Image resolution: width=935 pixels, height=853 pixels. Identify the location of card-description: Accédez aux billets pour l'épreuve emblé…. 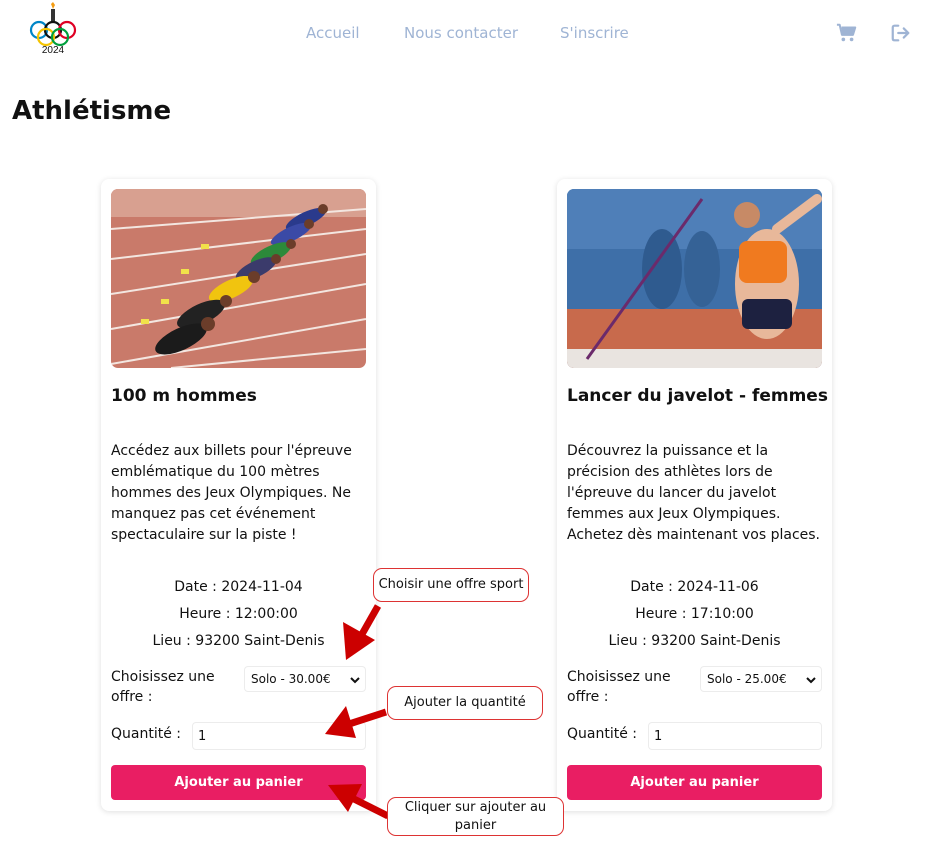
(231, 493).